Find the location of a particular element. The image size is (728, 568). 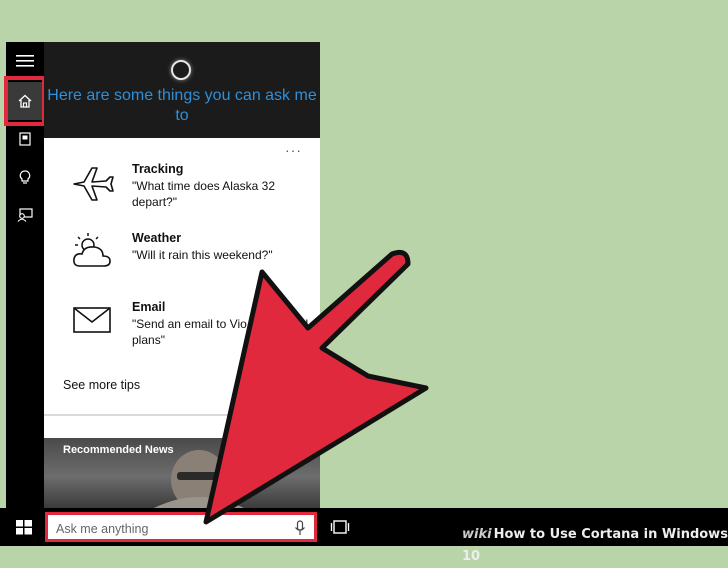

wikihow-watermark: wiki How to Use Cortana in Windows 10 is located at coordinates (595, 544).